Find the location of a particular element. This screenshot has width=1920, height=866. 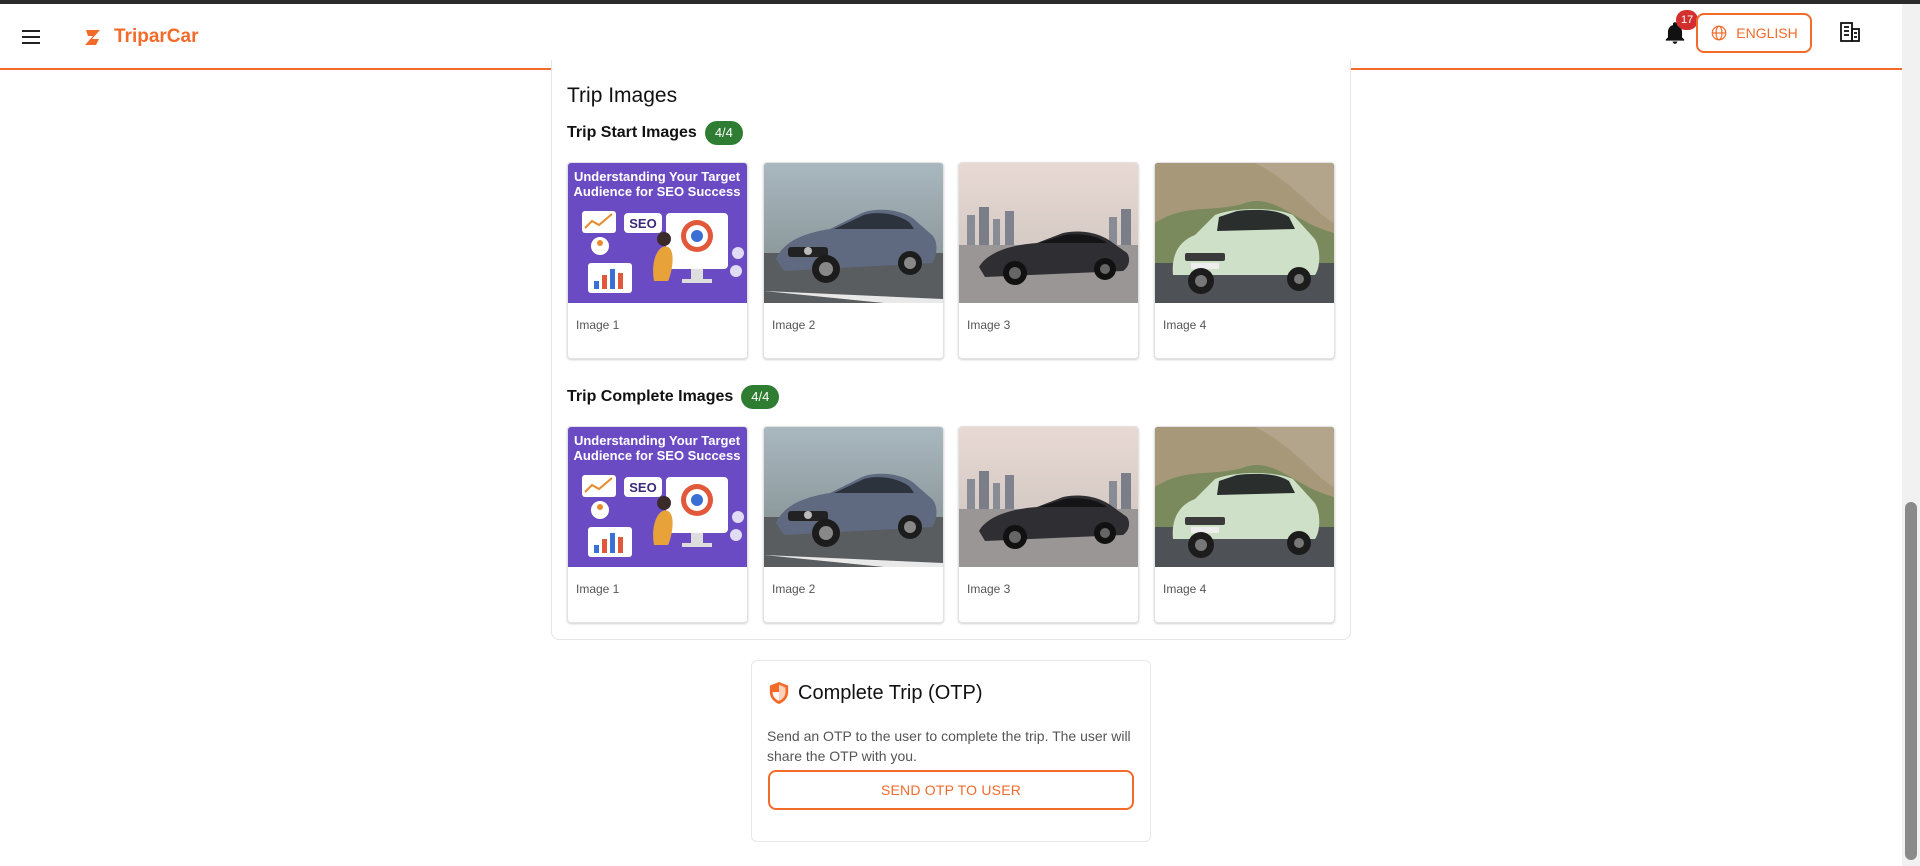

trip-complete-image-tile-3: Image 3 is located at coordinates (1048, 524).